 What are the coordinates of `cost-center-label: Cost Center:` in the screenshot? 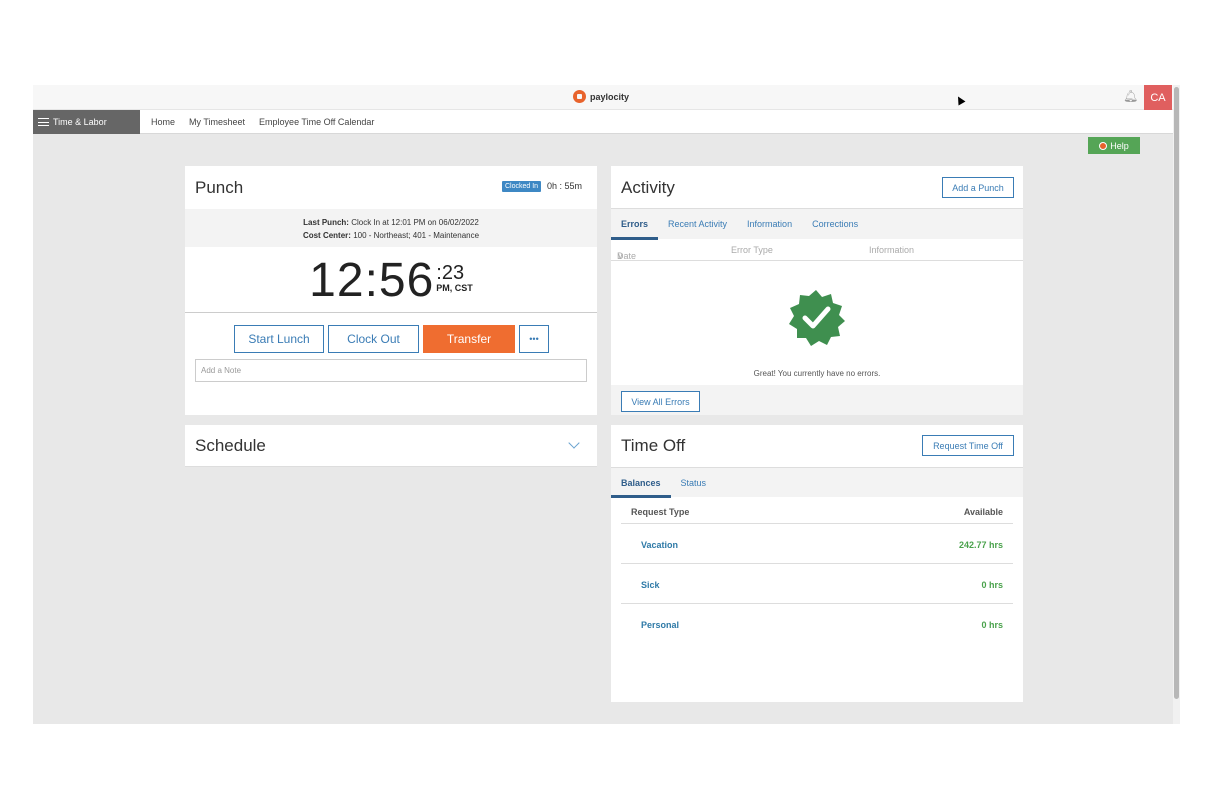 It's located at (326, 235).